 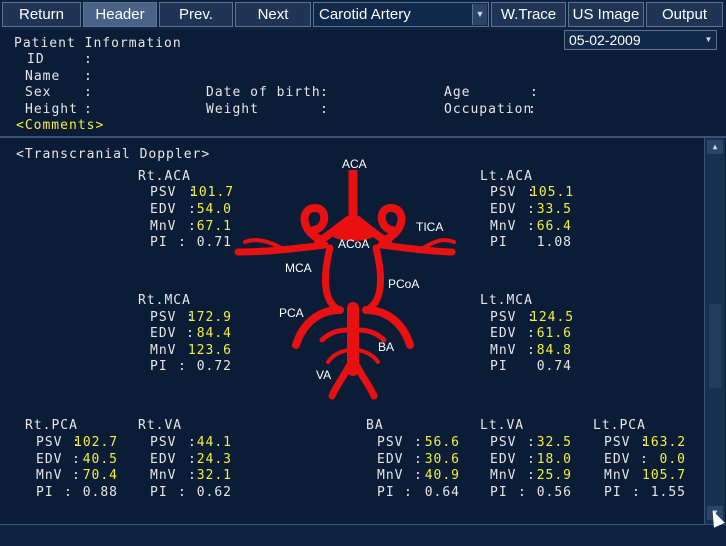 What do you see at coordinates (324, 92) in the screenshot?
I see `dob-colon: :` at bounding box center [324, 92].